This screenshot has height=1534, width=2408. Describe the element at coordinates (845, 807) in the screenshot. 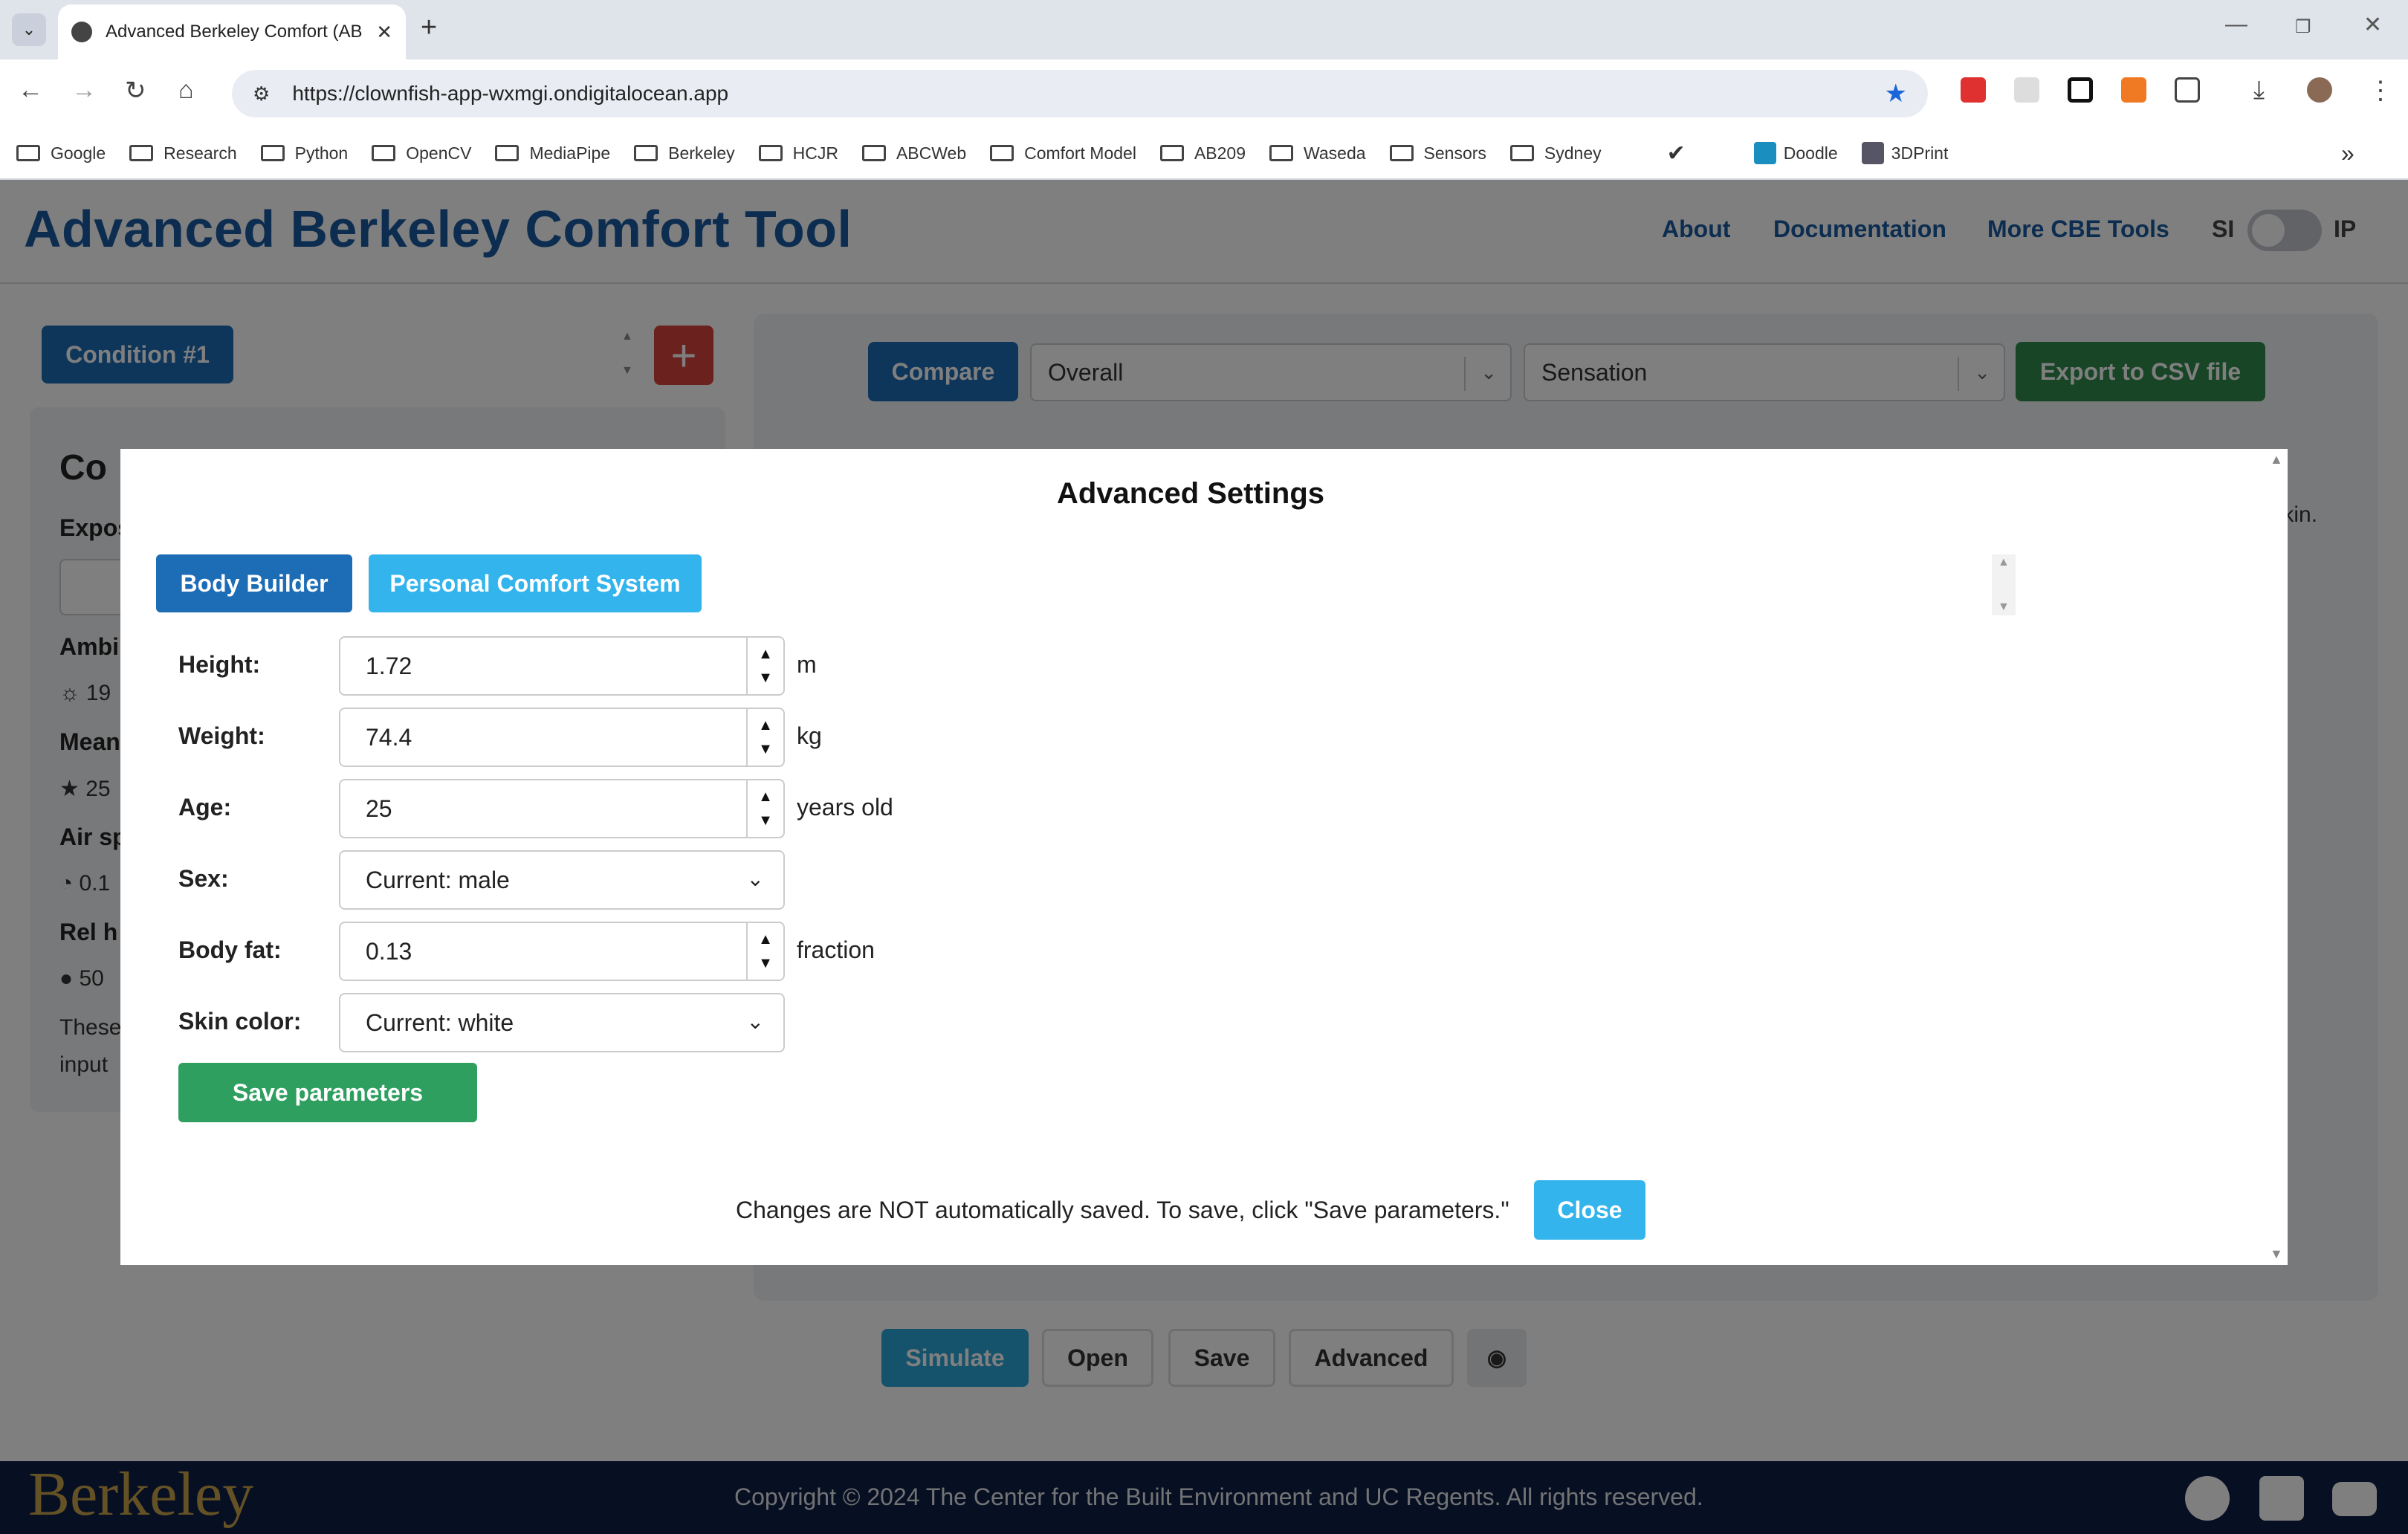

I see `age-unit: years old` at that location.